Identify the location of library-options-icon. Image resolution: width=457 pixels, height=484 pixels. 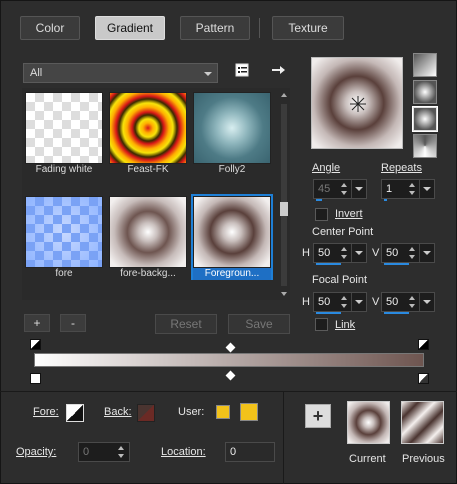
(242, 70).